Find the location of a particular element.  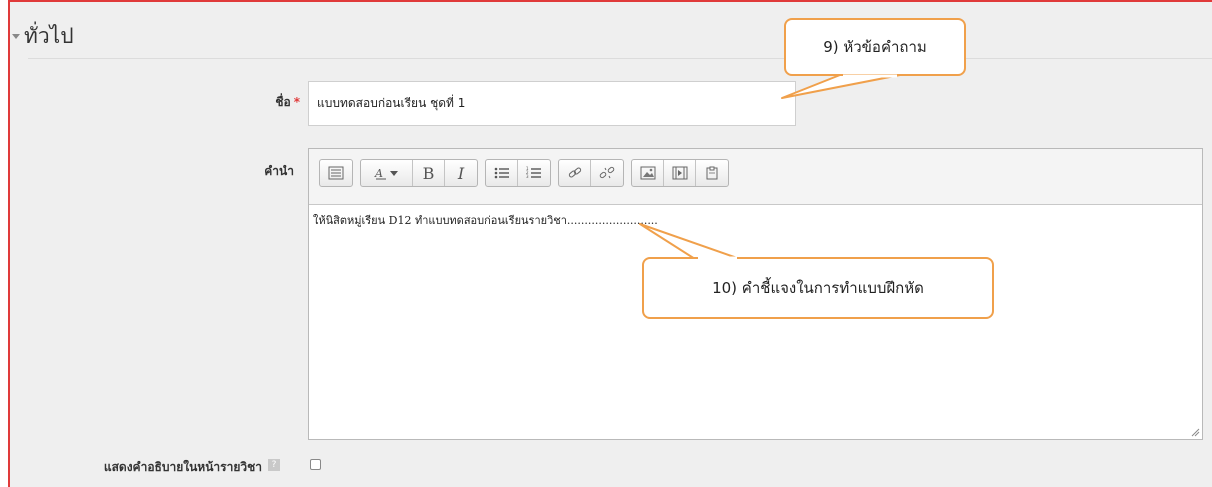

link-icon is located at coordinates (575, 173).